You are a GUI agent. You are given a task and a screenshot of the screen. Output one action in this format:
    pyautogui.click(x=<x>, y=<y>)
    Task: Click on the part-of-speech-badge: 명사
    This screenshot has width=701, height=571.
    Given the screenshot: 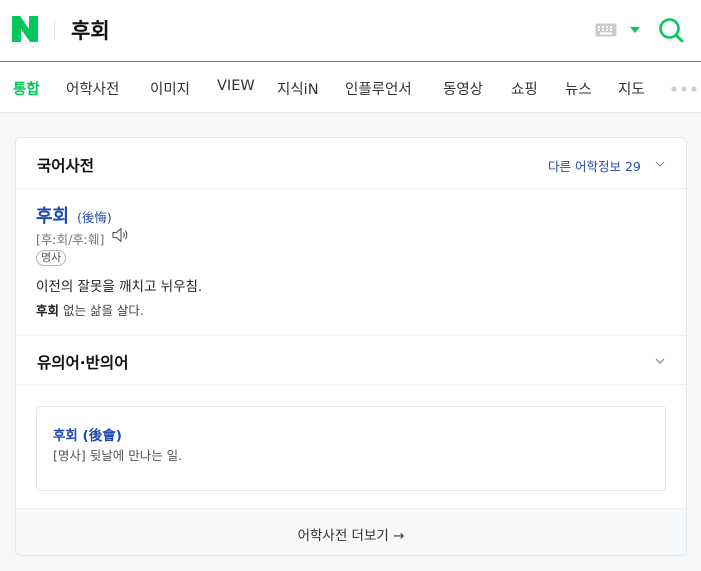 What is the action you would take?
    pyautogui.click(x=51, y=258)
    